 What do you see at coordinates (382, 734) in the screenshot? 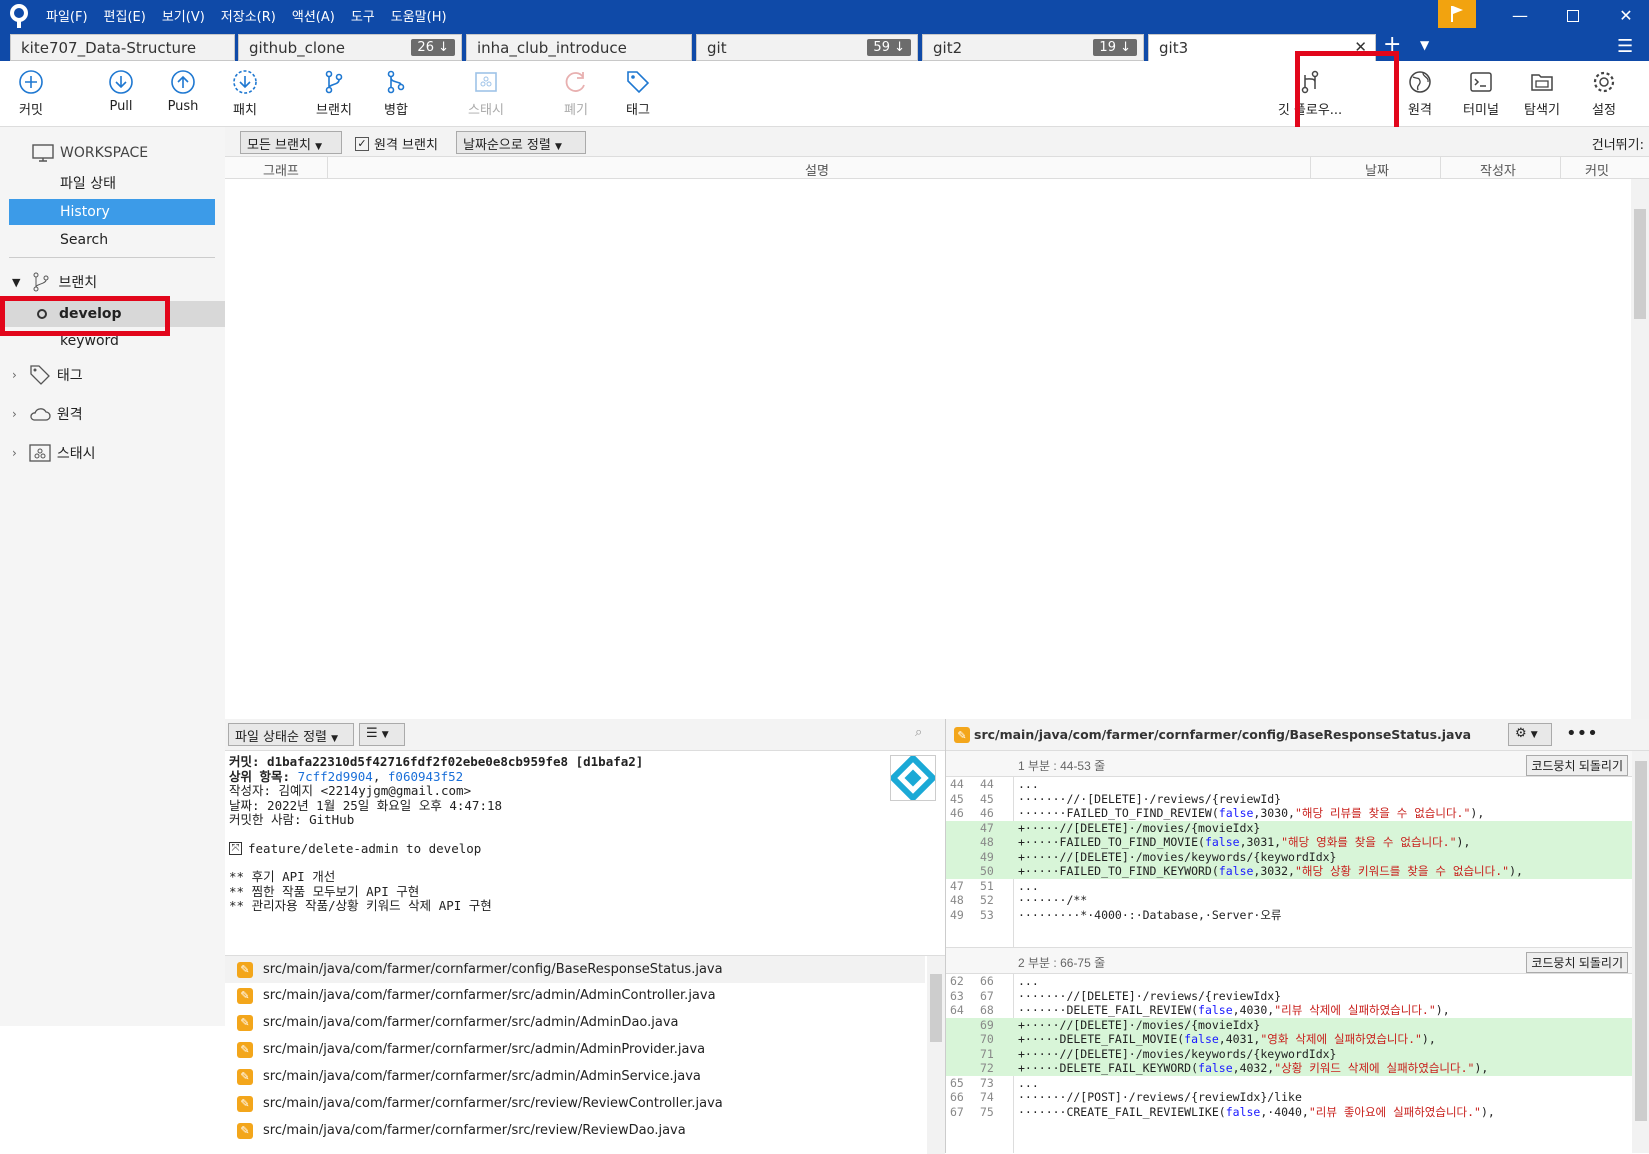
I see `view-mode-dropdown: ☰ ▼` at bounding box center [382, 734].